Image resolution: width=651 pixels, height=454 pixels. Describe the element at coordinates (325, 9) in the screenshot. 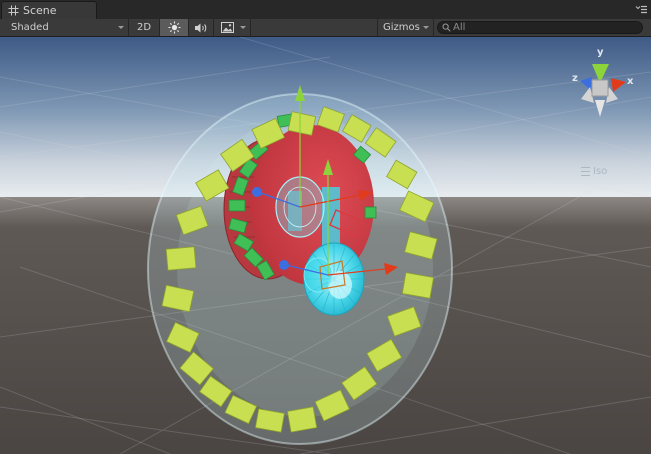

I see `tab-bar: Scene` at that location.